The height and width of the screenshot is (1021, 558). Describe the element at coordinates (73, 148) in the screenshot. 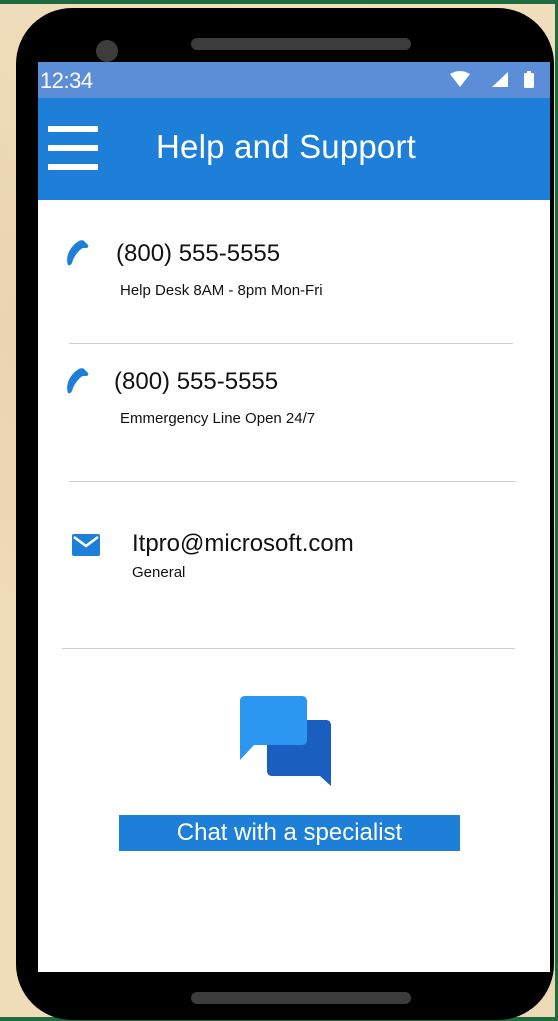

I see `hamburger-menu-icon` at that location.